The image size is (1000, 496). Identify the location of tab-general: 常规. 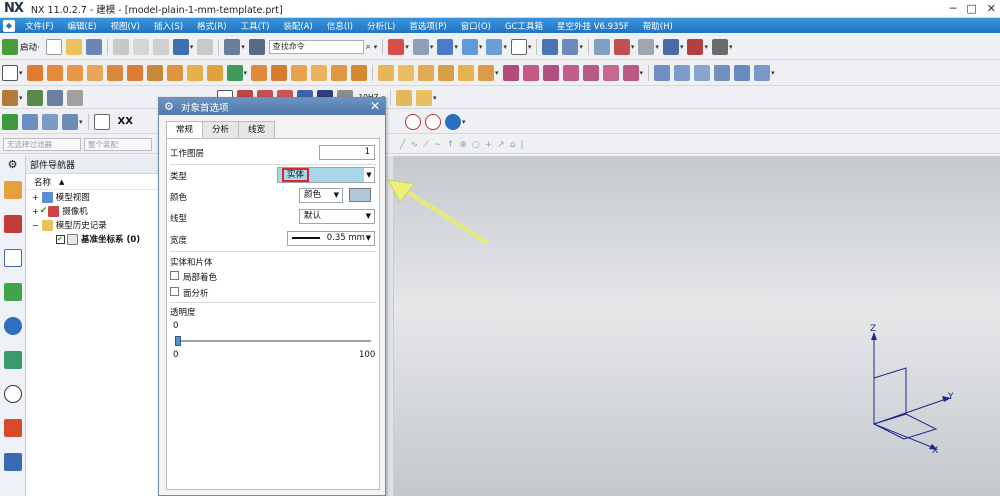
(185, 130).